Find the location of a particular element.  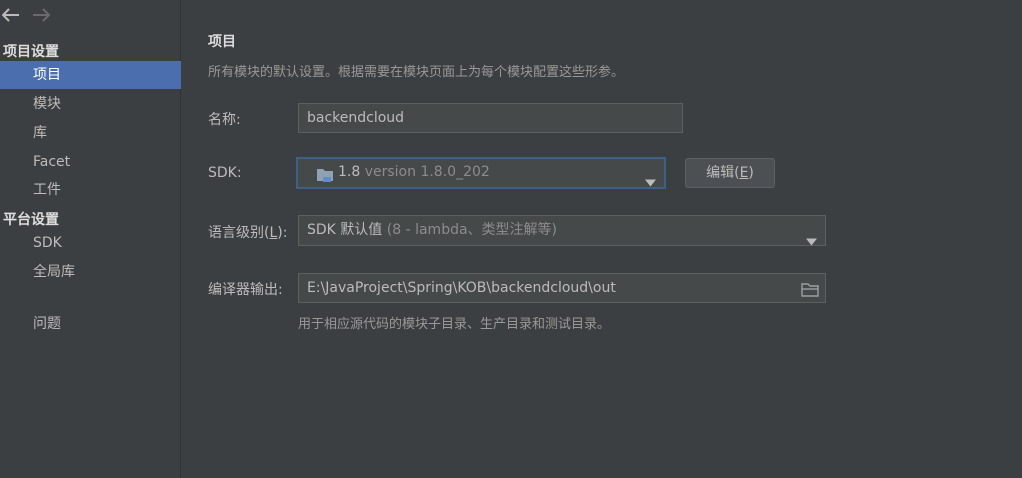

language-level-value-main: SDK 默认值 is located at coordinates (345, 230).